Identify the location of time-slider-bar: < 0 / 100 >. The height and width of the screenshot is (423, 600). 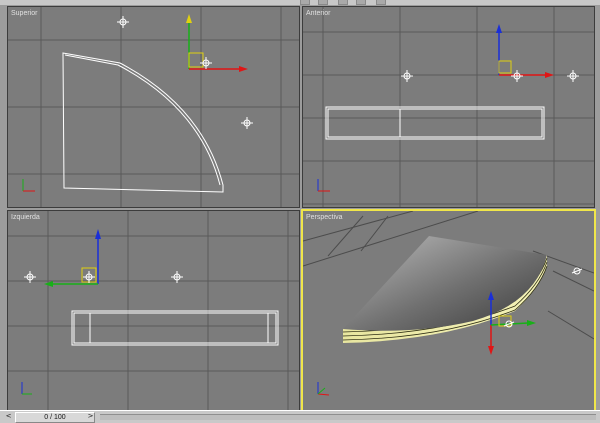
(300, 416).